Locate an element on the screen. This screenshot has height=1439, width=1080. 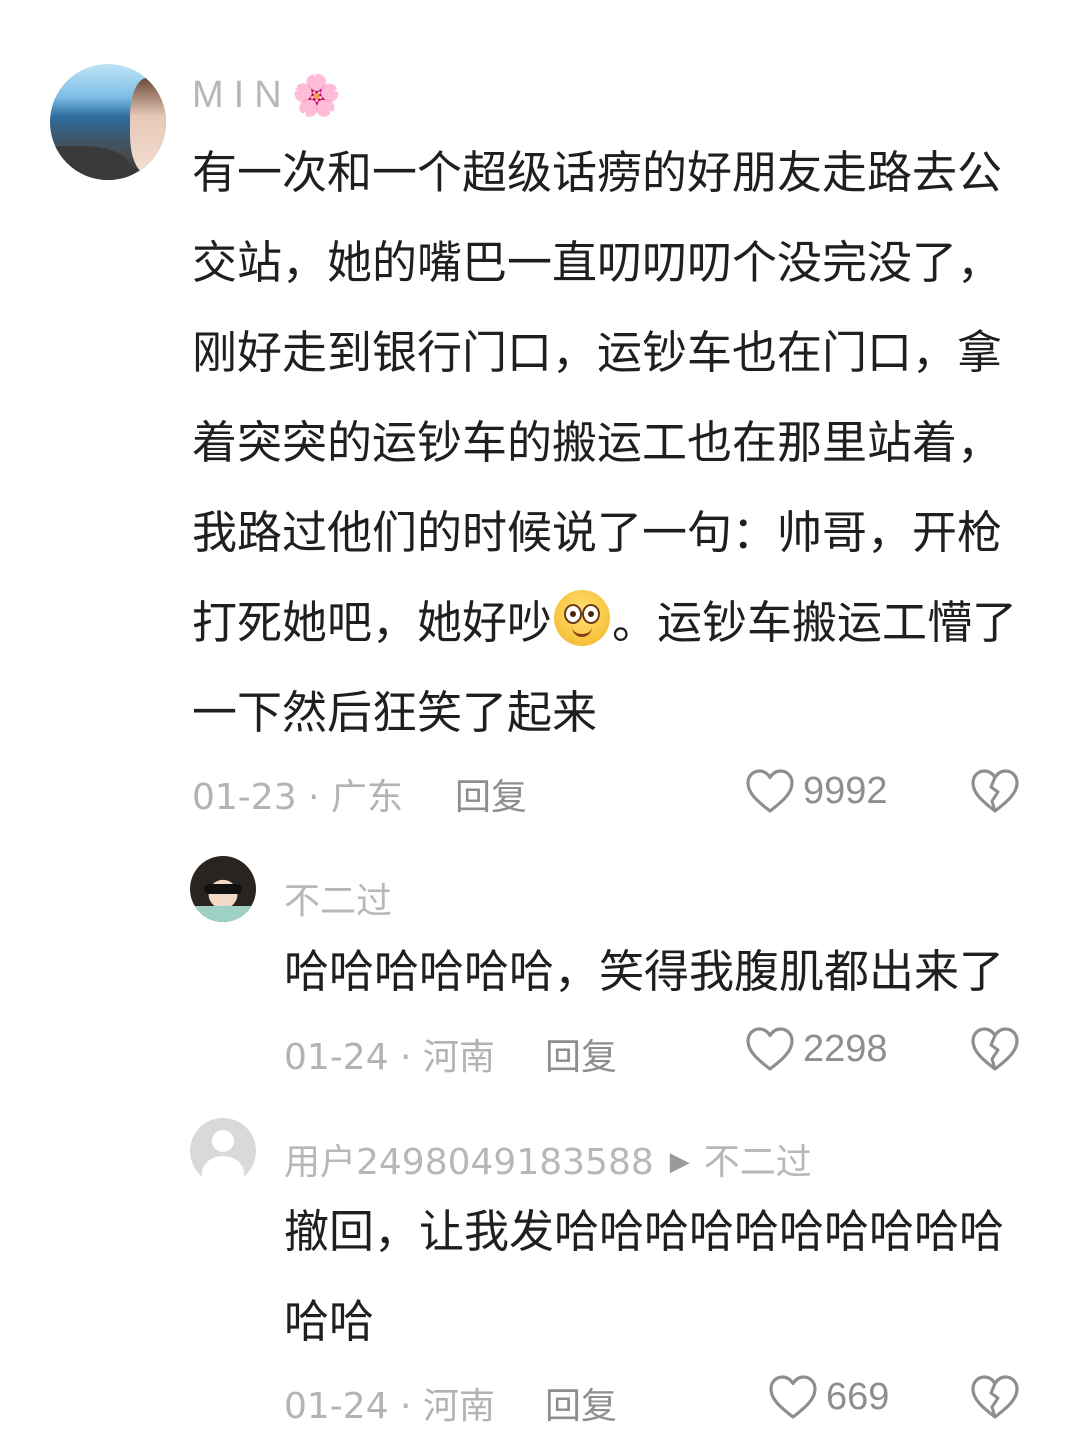
main-comment-like-count: 9992 is located at coordinates (845, 790).